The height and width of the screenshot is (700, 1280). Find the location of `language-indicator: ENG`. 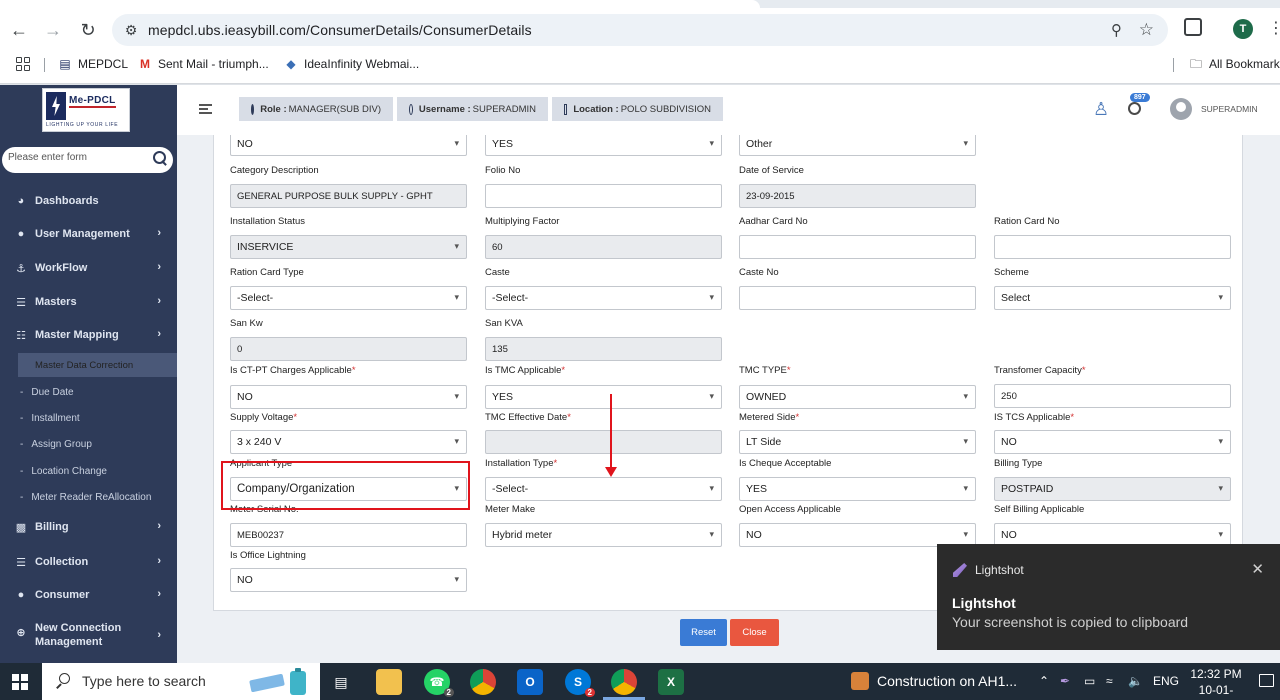

language-indicator: ENG is located at coordinates (1166, 681).